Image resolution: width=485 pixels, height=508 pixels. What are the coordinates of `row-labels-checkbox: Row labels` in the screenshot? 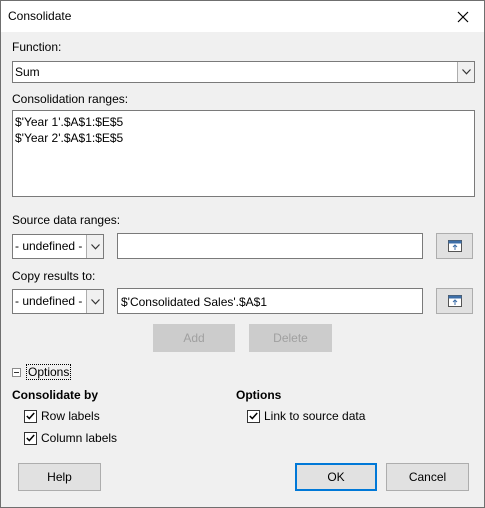 It's located at (62, 416).